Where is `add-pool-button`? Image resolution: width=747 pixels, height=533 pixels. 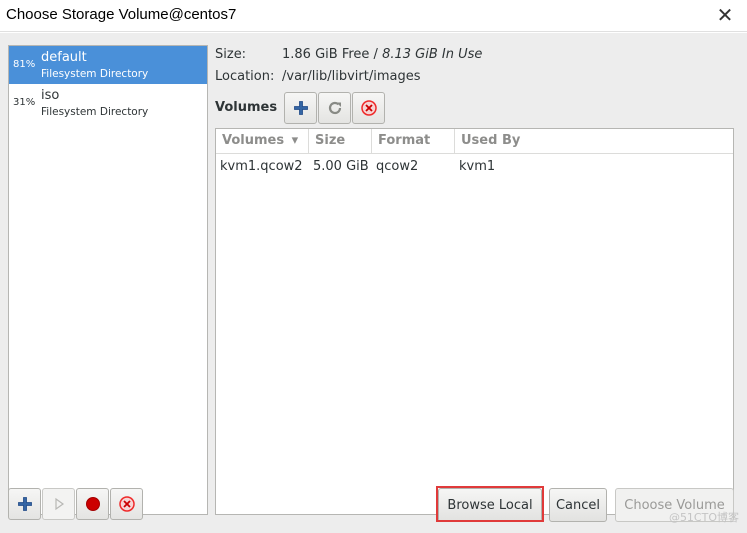 add-pool-button is located at coordinates (24, 504).